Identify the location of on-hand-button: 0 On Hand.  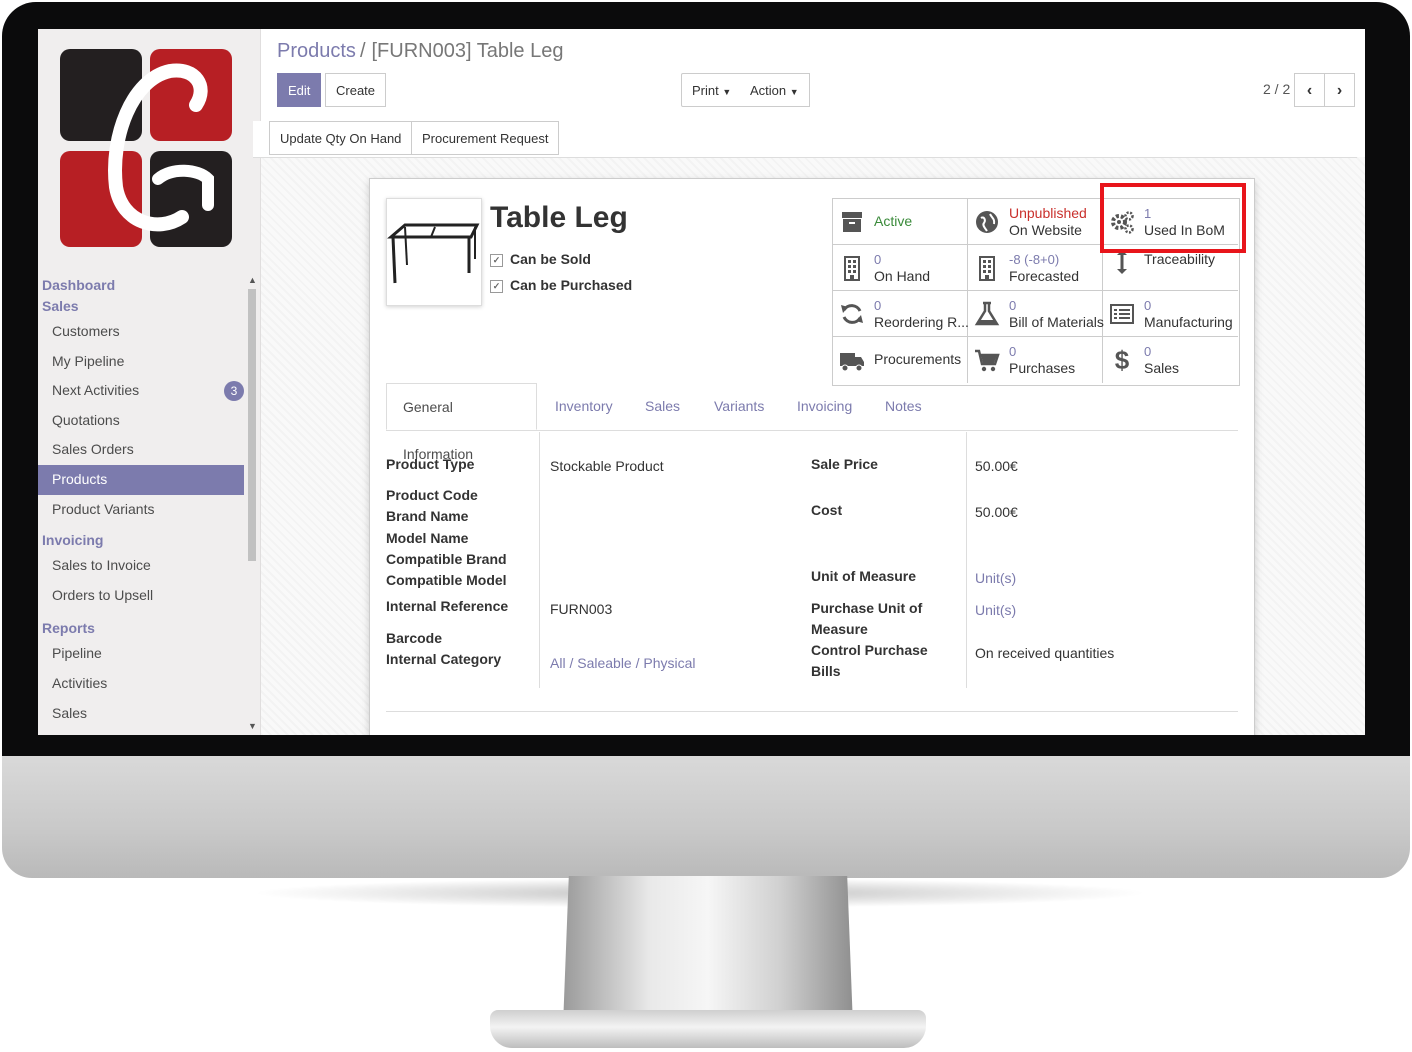
(900, 268).